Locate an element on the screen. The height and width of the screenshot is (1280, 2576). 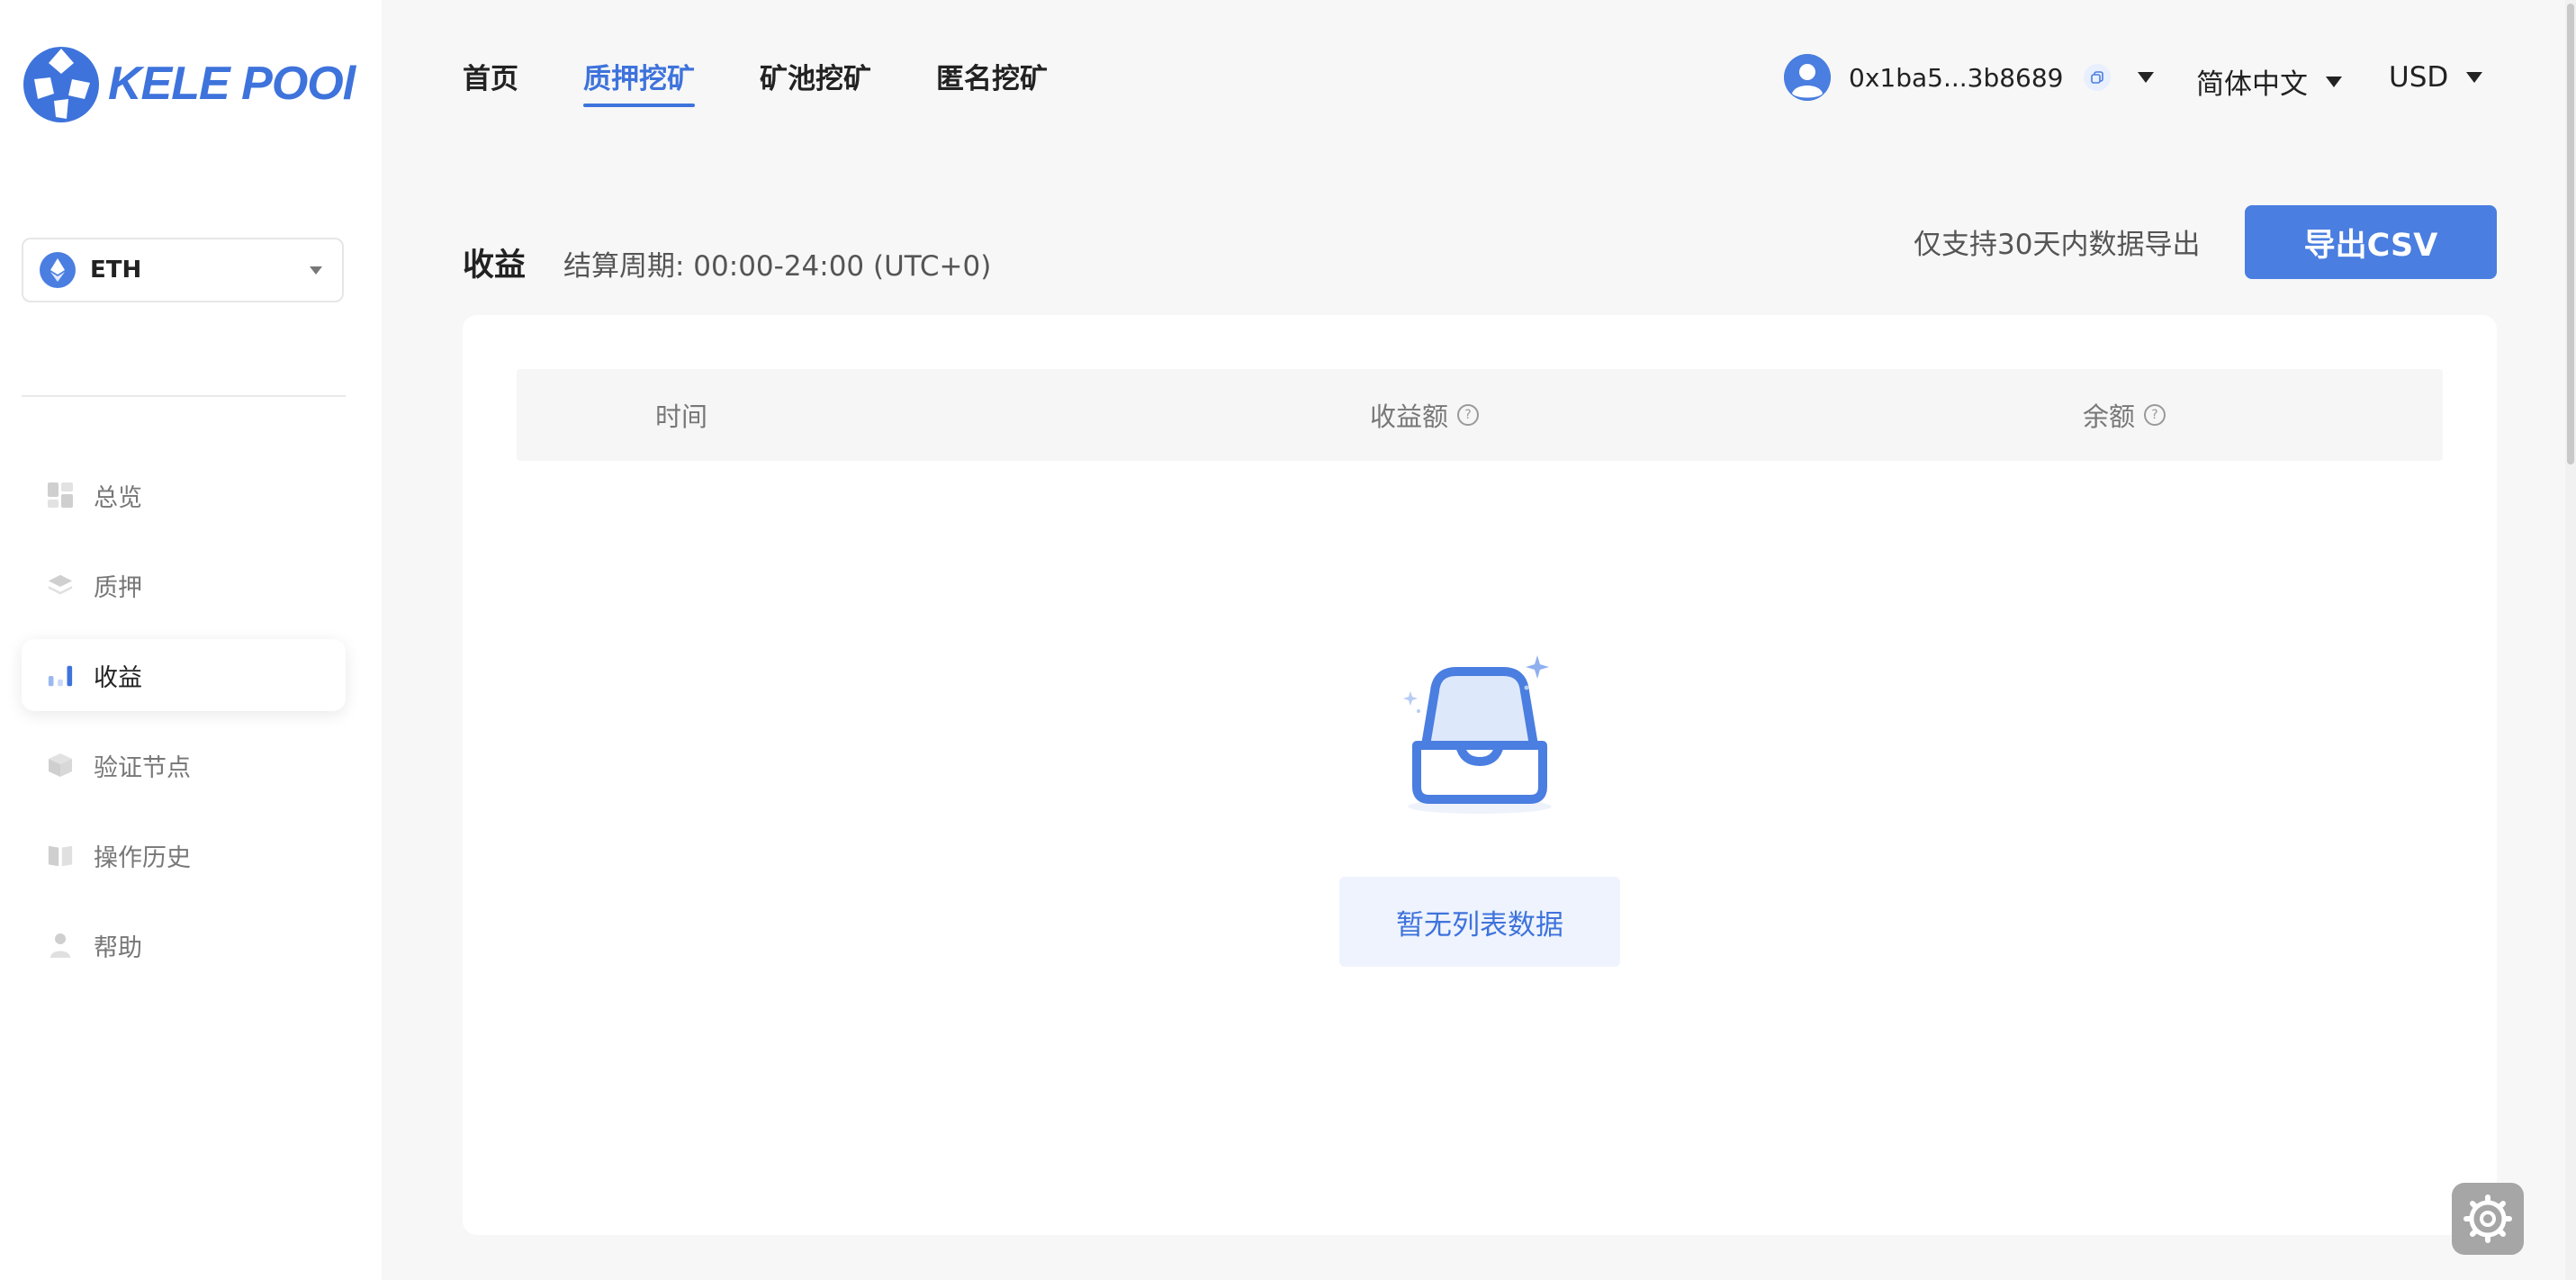
brand-name: KELE POOl is located at coordinates (232, 84).